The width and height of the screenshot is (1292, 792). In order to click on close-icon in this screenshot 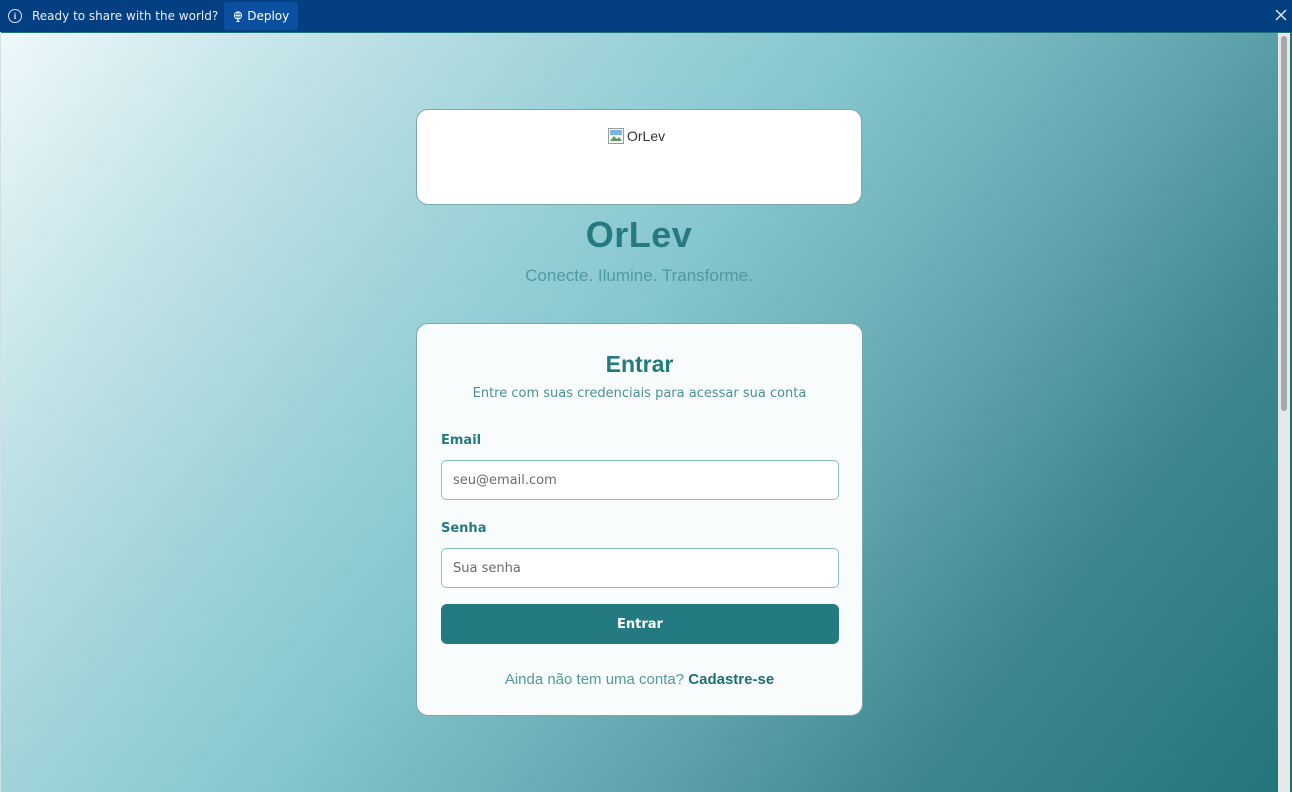, I will do `click(1281, 15)`.